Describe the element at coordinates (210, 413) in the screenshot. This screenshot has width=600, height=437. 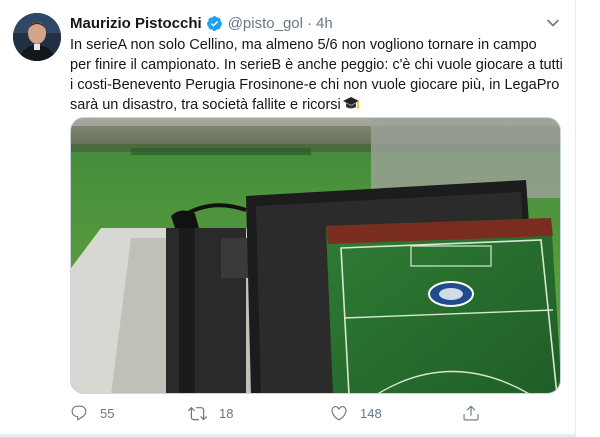
I see `retweet-button: 18` at that location.